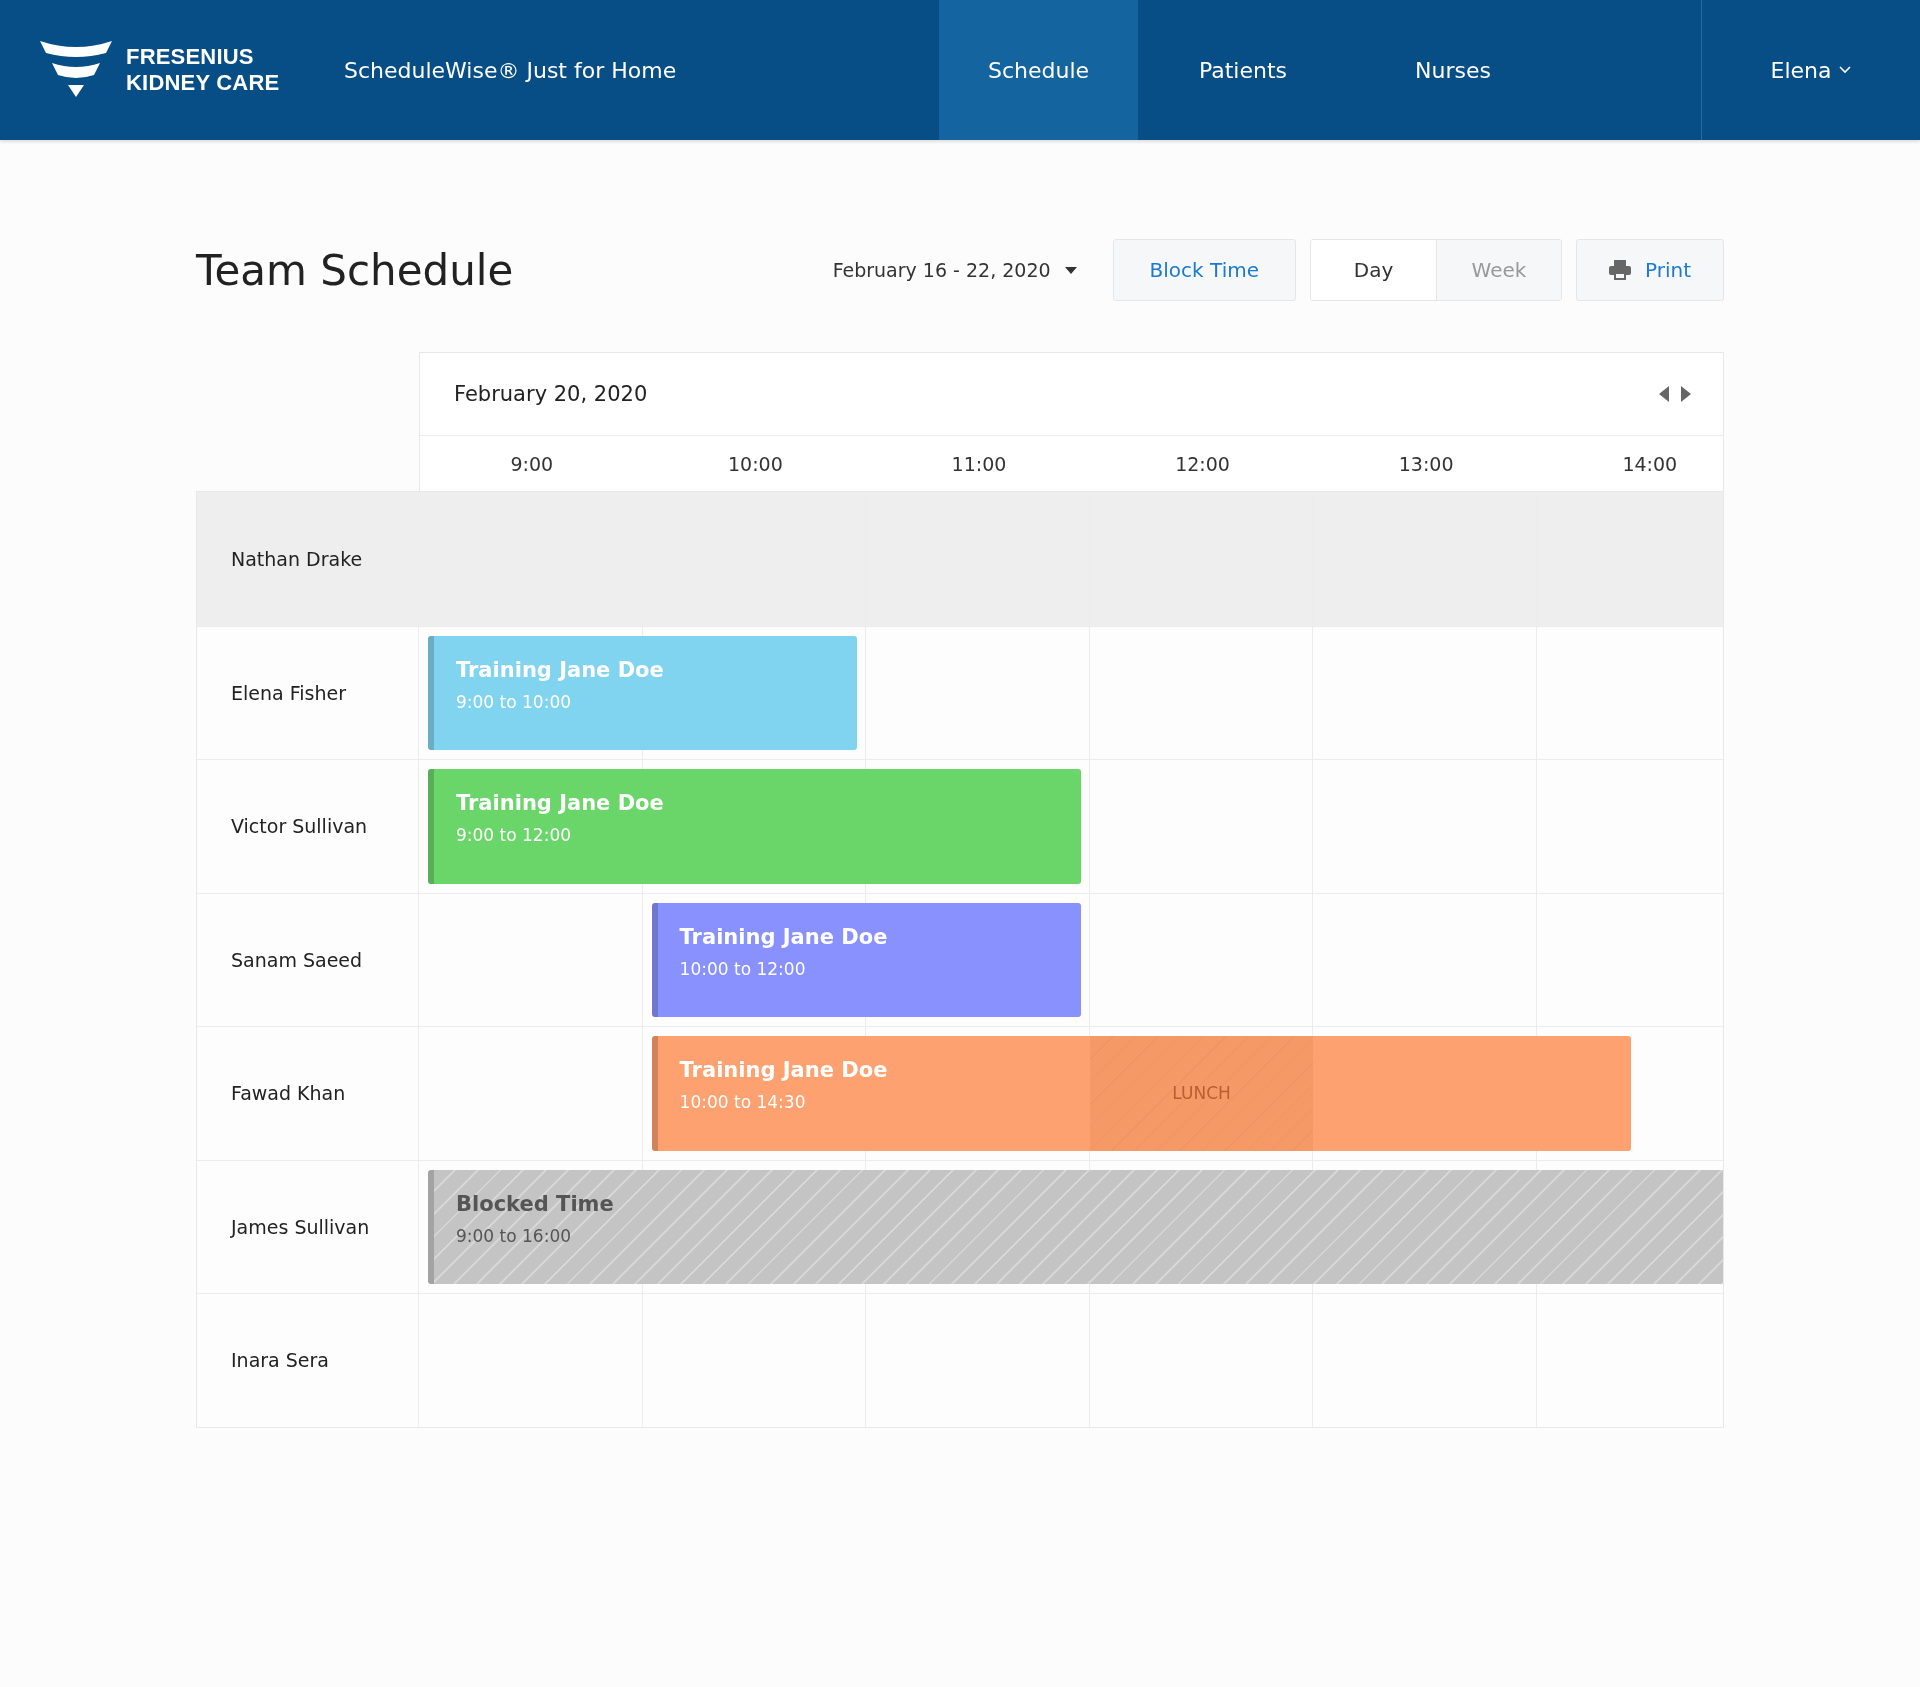 Image resolution: width=1920 pixels, height=1687 pixels. What do you see at coordinates (1650, 270) in the screenshot?
I see `print-button: Print` at bounding box center [1650, 270].